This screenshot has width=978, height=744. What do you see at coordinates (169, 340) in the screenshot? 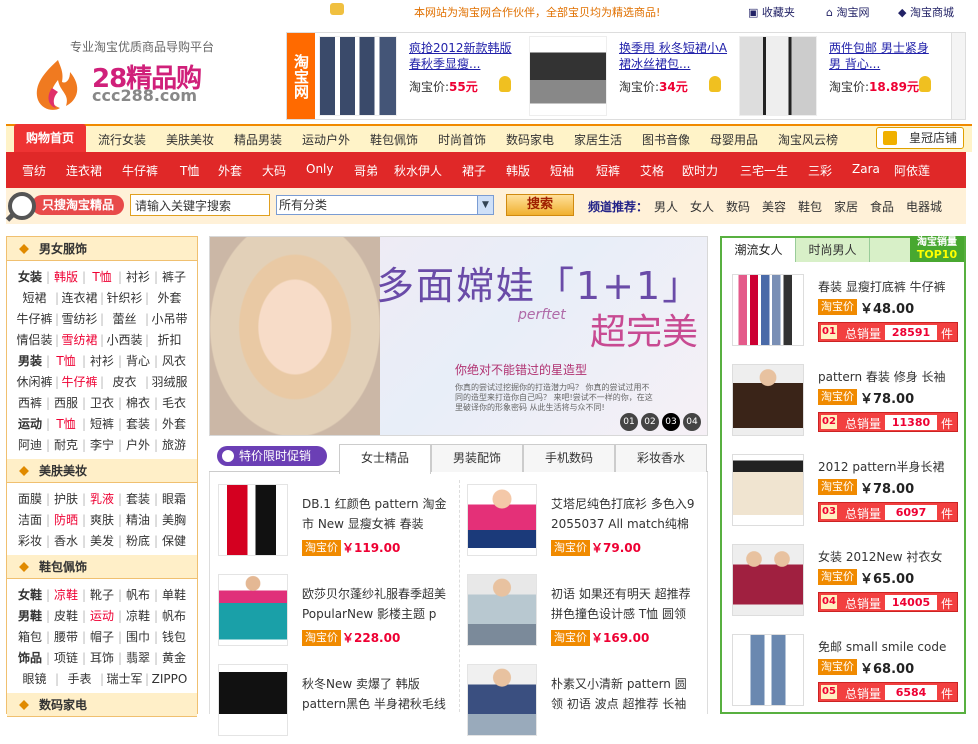
I see `sidebar-link: 折扣` at bounding box center [169, 340].